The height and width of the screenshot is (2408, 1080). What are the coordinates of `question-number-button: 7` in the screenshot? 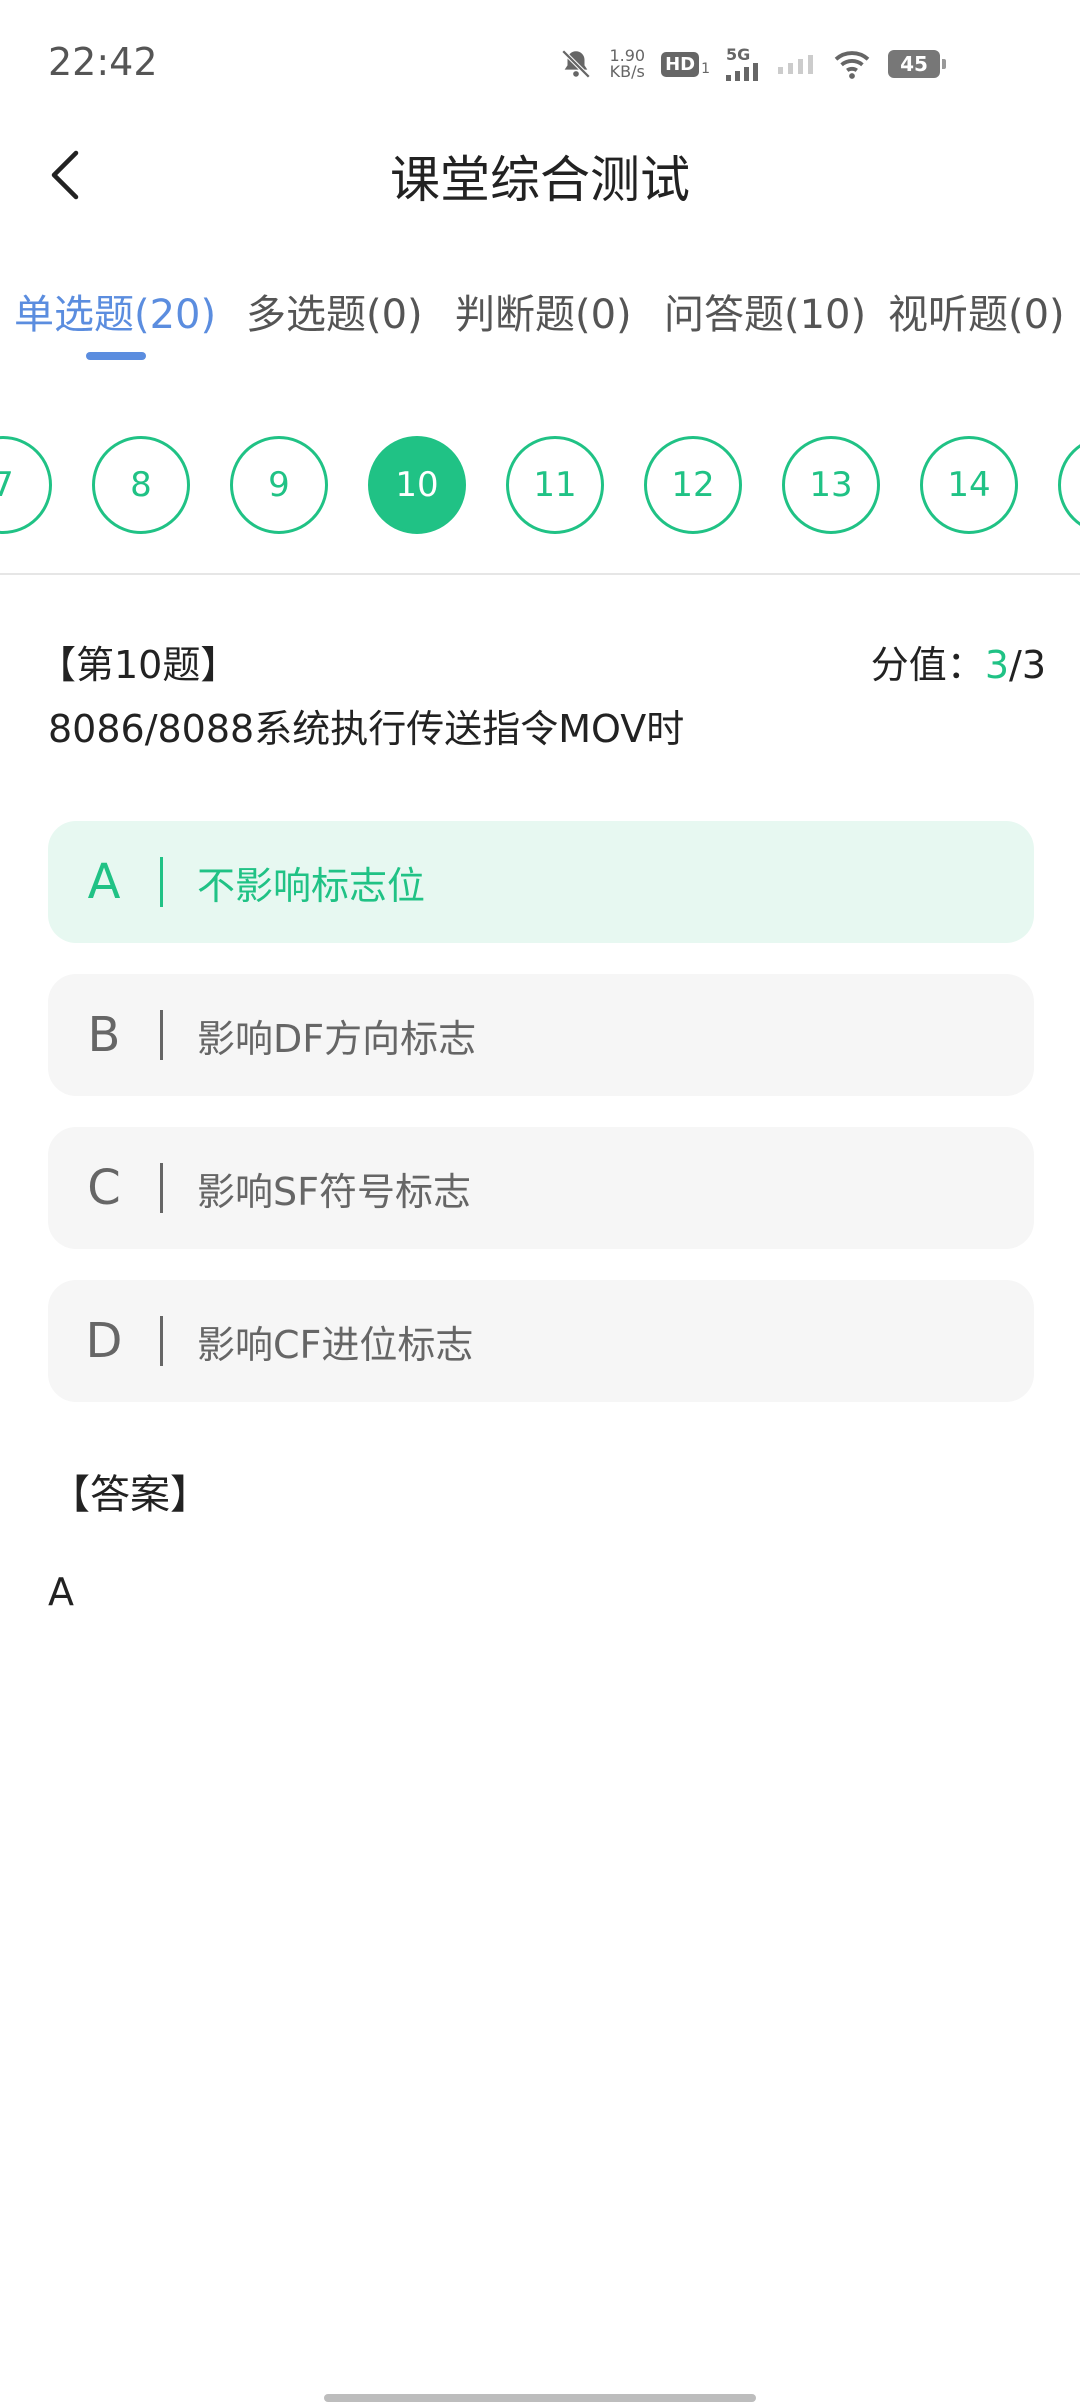 It's located at (26, 485).